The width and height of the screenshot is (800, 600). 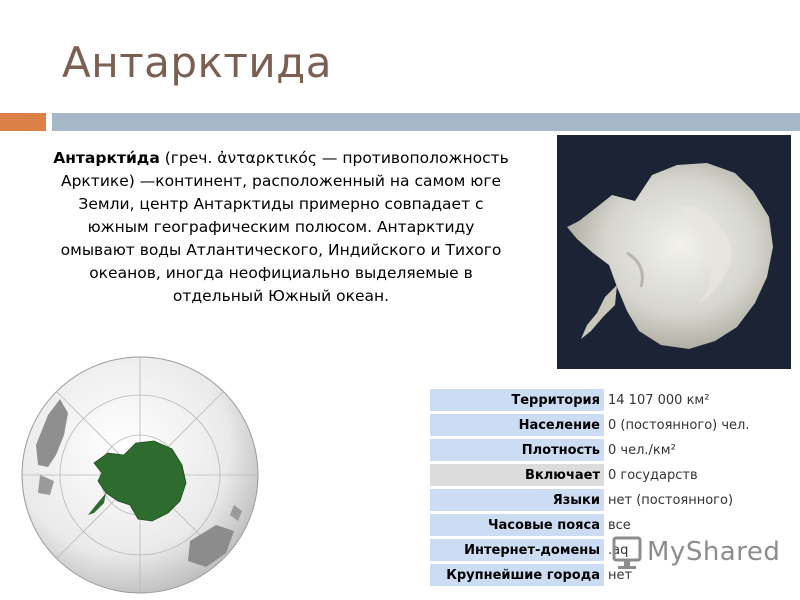 I want to click on infobox-value: нет (постоянного), so click(x=691, y=500).